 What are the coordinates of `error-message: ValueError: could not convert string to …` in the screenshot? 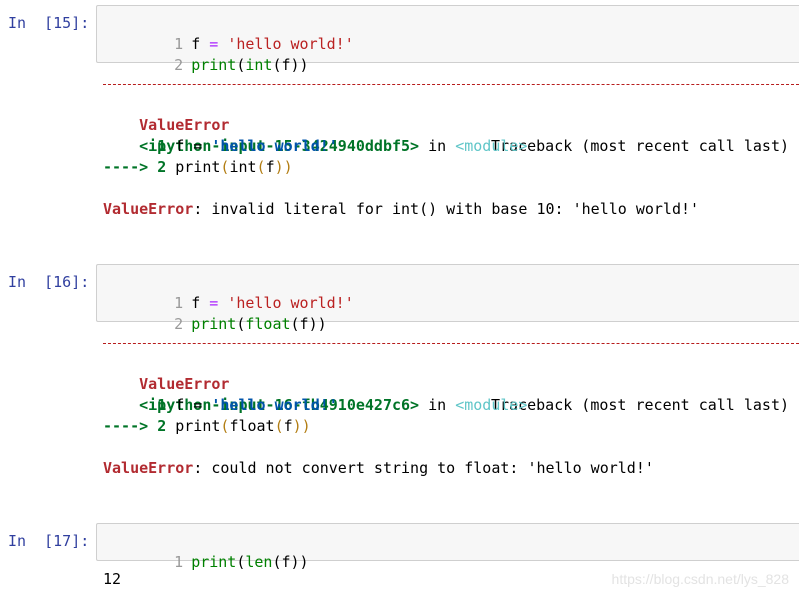 It's located at (378, 468).